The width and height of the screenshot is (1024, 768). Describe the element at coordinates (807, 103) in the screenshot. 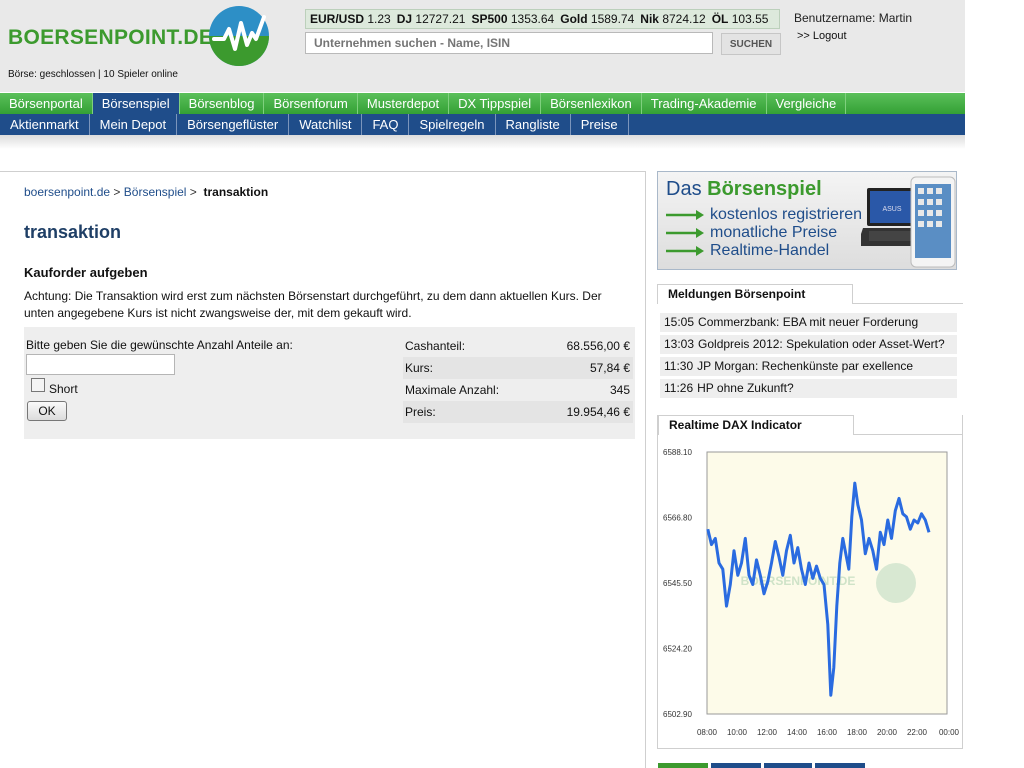

I see `nav-item-8: Vergleiche` at that location.